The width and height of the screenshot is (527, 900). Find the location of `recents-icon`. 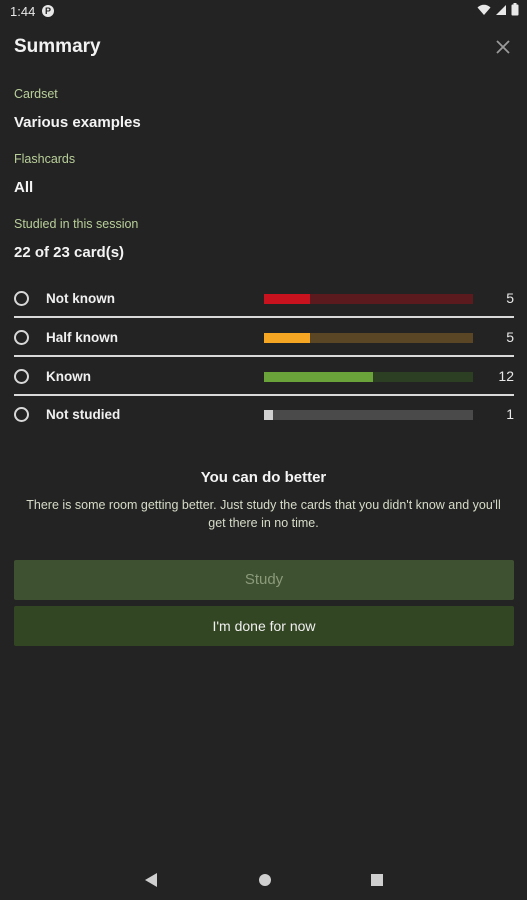

recents-icon is located at coordinates (377, 880).